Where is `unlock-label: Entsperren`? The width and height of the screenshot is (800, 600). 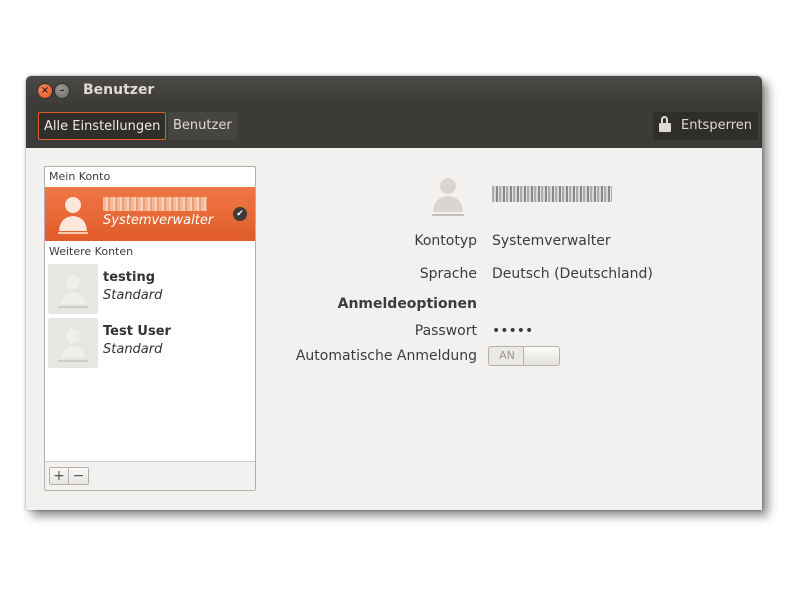
unlock-label: Entsperren is located at coordinates (716, 125).